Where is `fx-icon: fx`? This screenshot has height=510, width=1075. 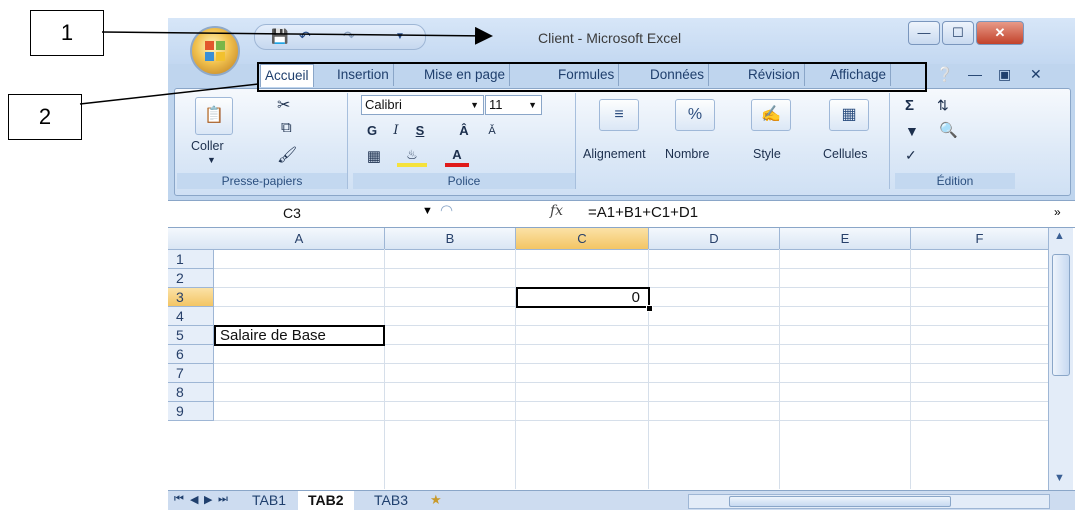
fx-icon: fx is located at coordinates (556, 211).